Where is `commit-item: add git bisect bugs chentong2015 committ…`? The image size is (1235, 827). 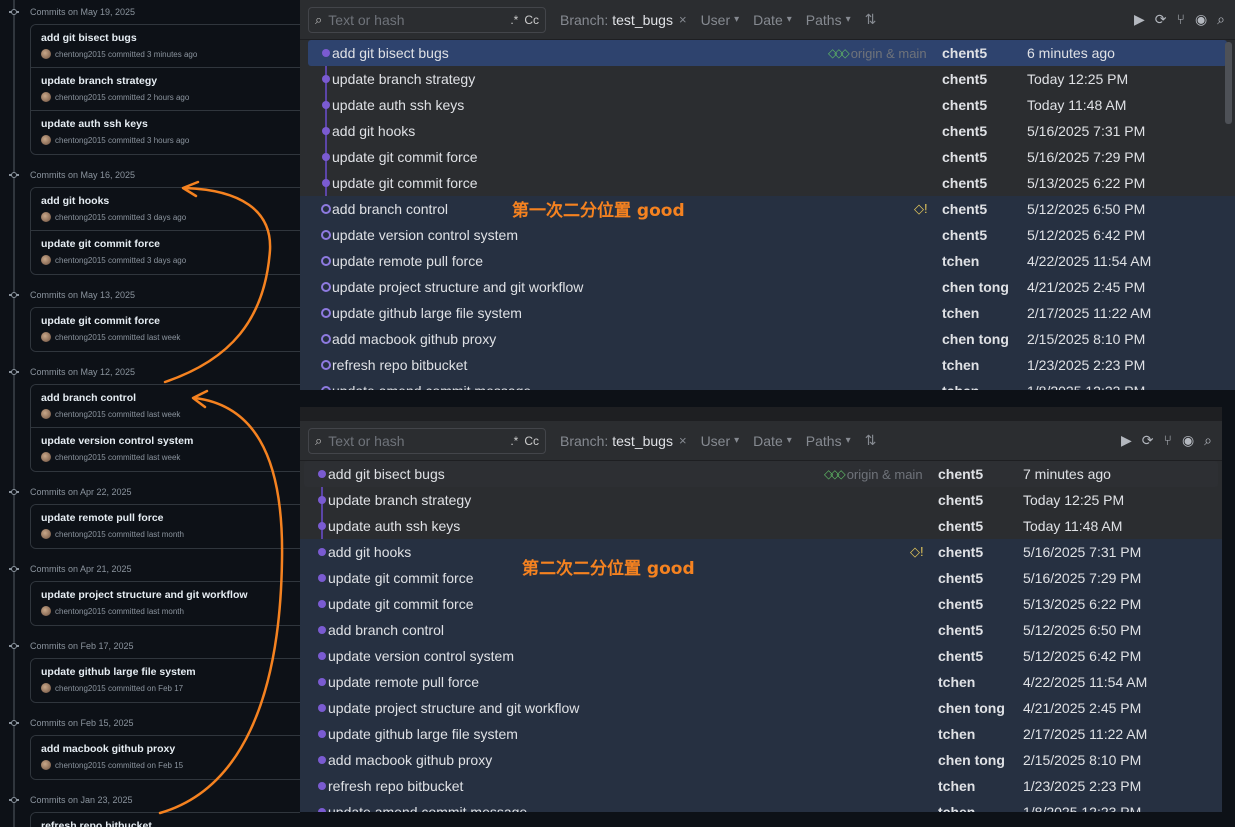
commit-item: add git bisect bugs chentong2015 committ… is located at coordinates (165, 46).